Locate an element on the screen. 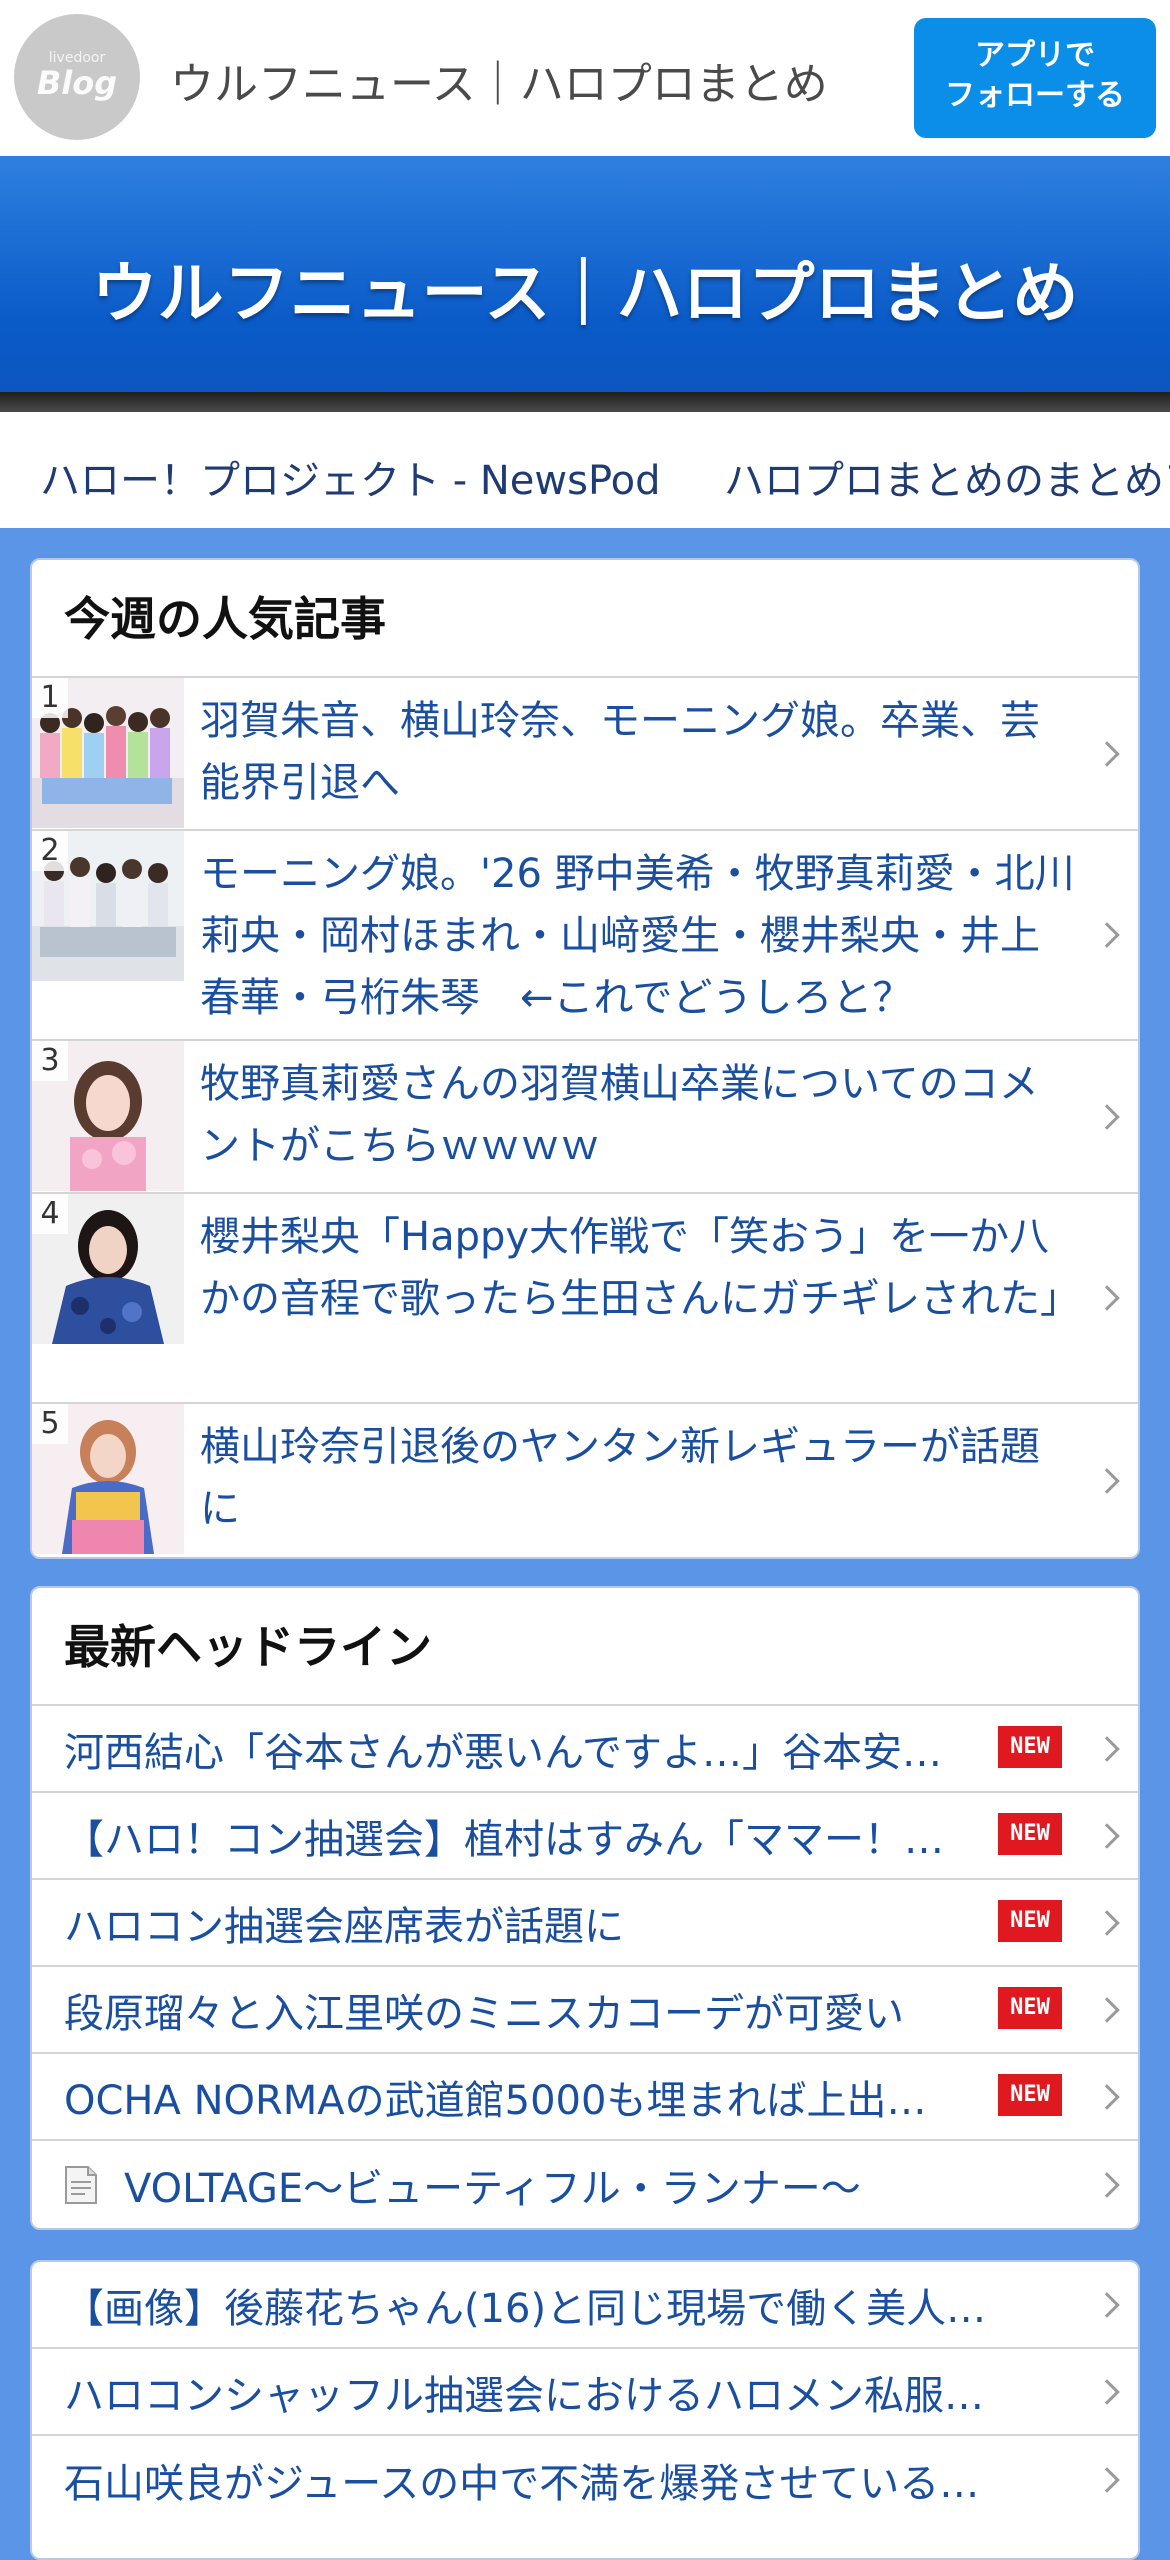 This screenshot has height=2560, width=1170. rank-number: 5 is located at coordinates (50, 1424).